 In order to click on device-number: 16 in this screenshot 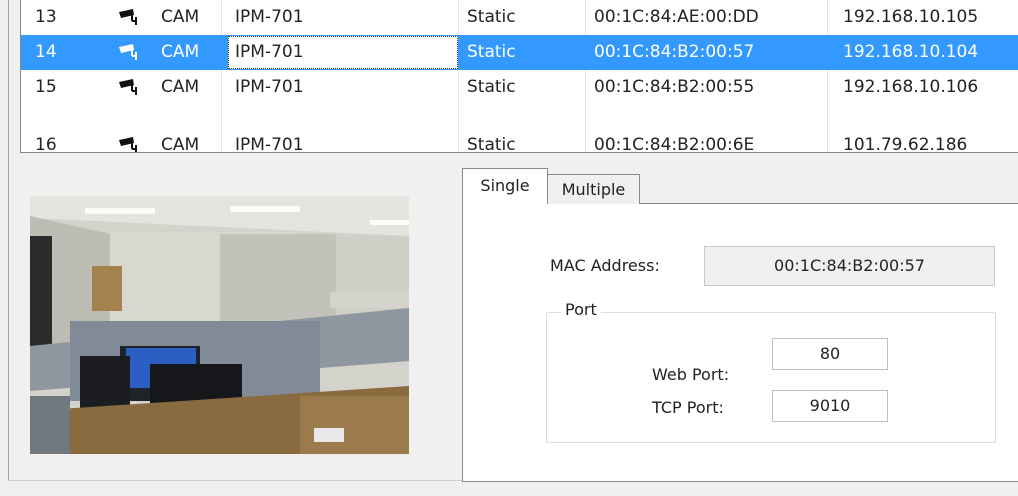, I will do `click(46, 144)`.